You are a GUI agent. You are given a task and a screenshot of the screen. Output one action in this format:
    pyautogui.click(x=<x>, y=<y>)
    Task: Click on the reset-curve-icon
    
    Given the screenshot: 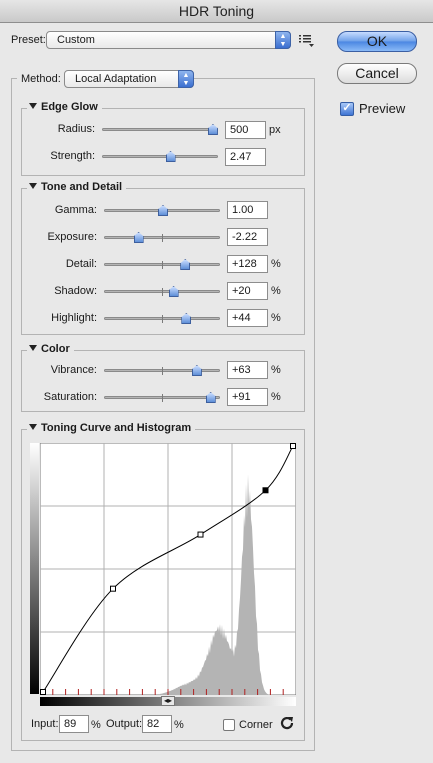 What is the action you would take?
    pyautogui.click(x=287, y=723)
    